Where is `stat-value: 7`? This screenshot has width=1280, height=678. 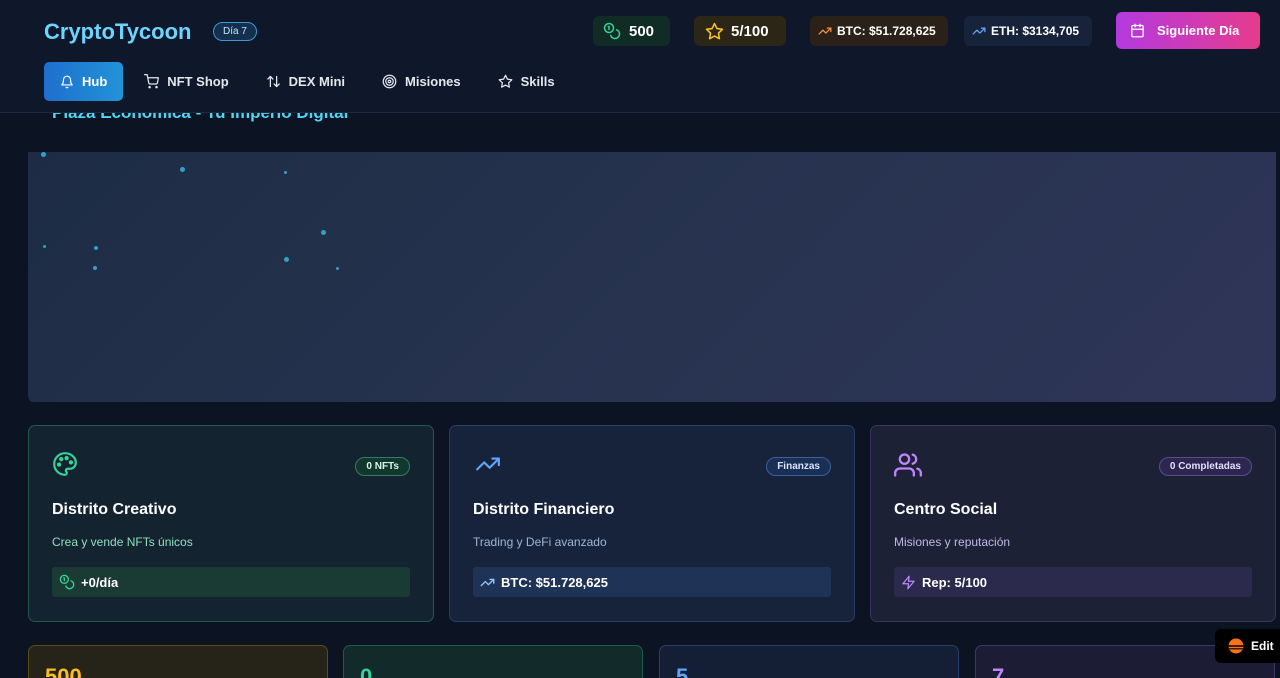 stat-value: 7 is located at coordinates (998, 671).